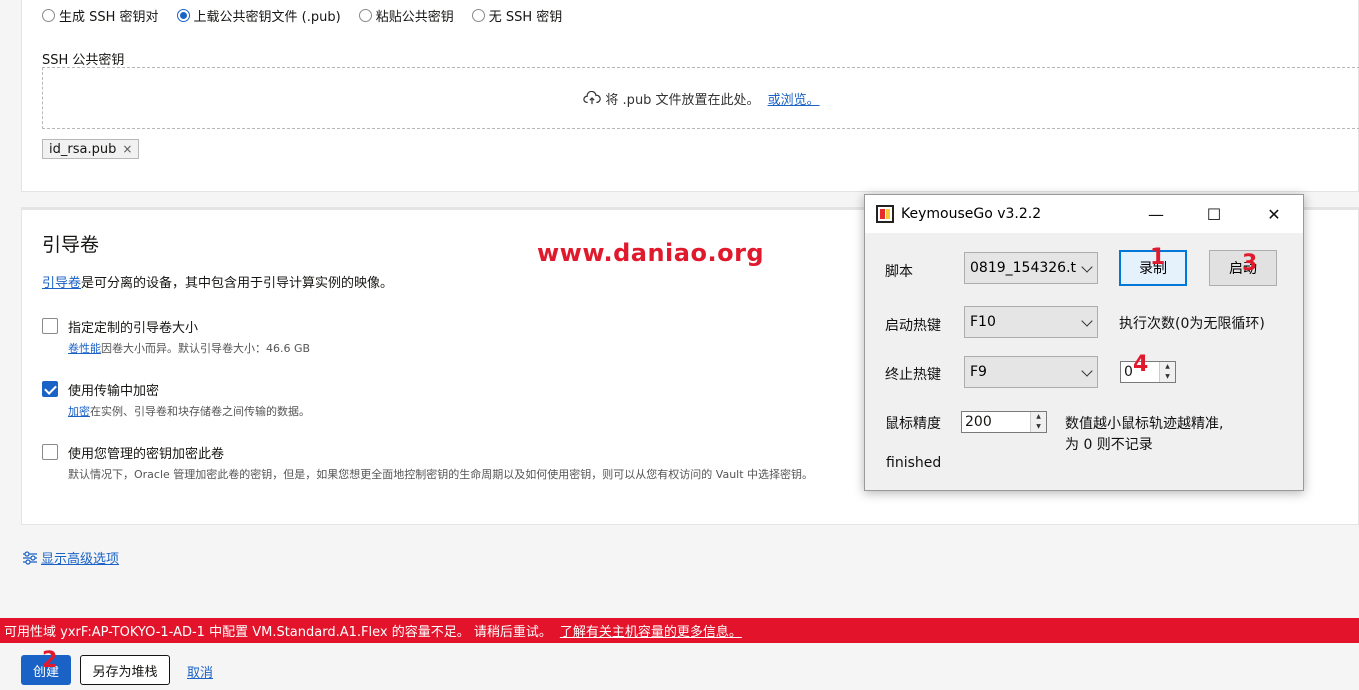 The width and height of the screenshot is (1359, 690). I want to click on section-title: 引导卷, so click(71, 245).